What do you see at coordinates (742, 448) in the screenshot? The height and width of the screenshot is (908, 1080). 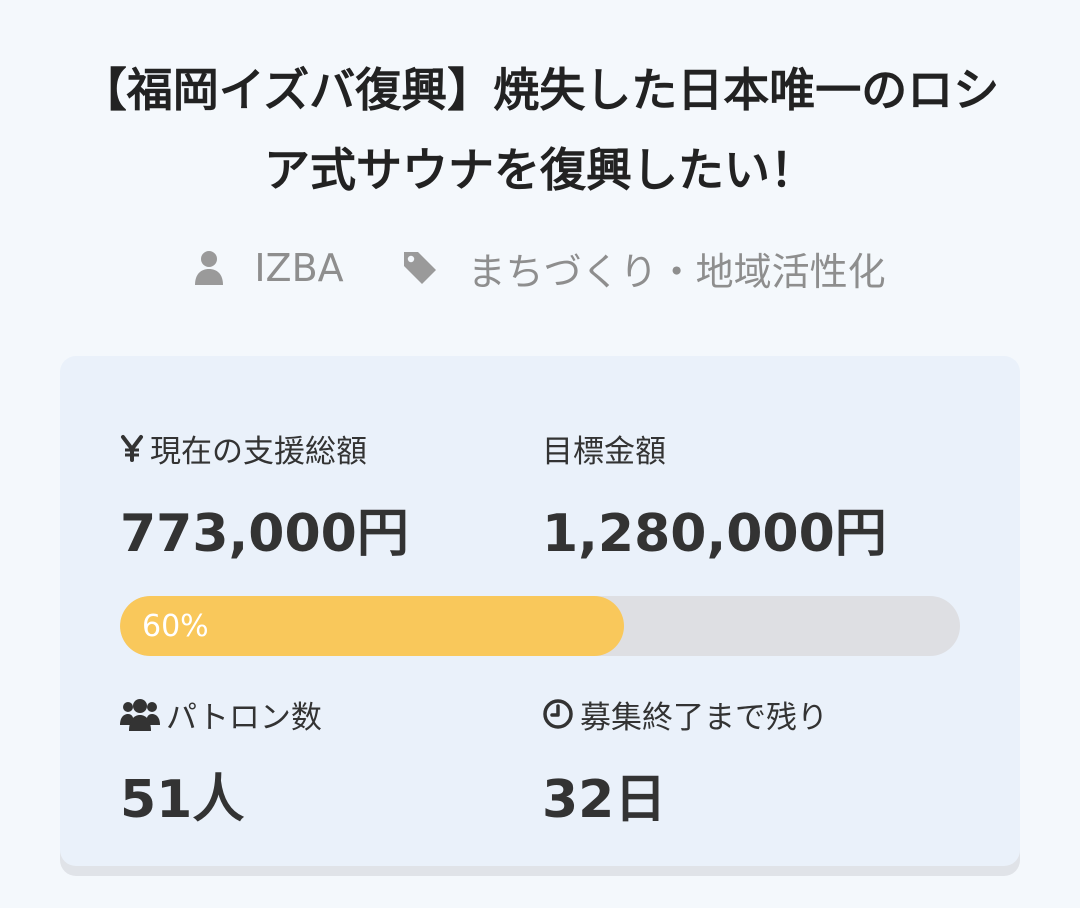 I see `goal-label-row: 目標金額` at bounding box center [742, 448].